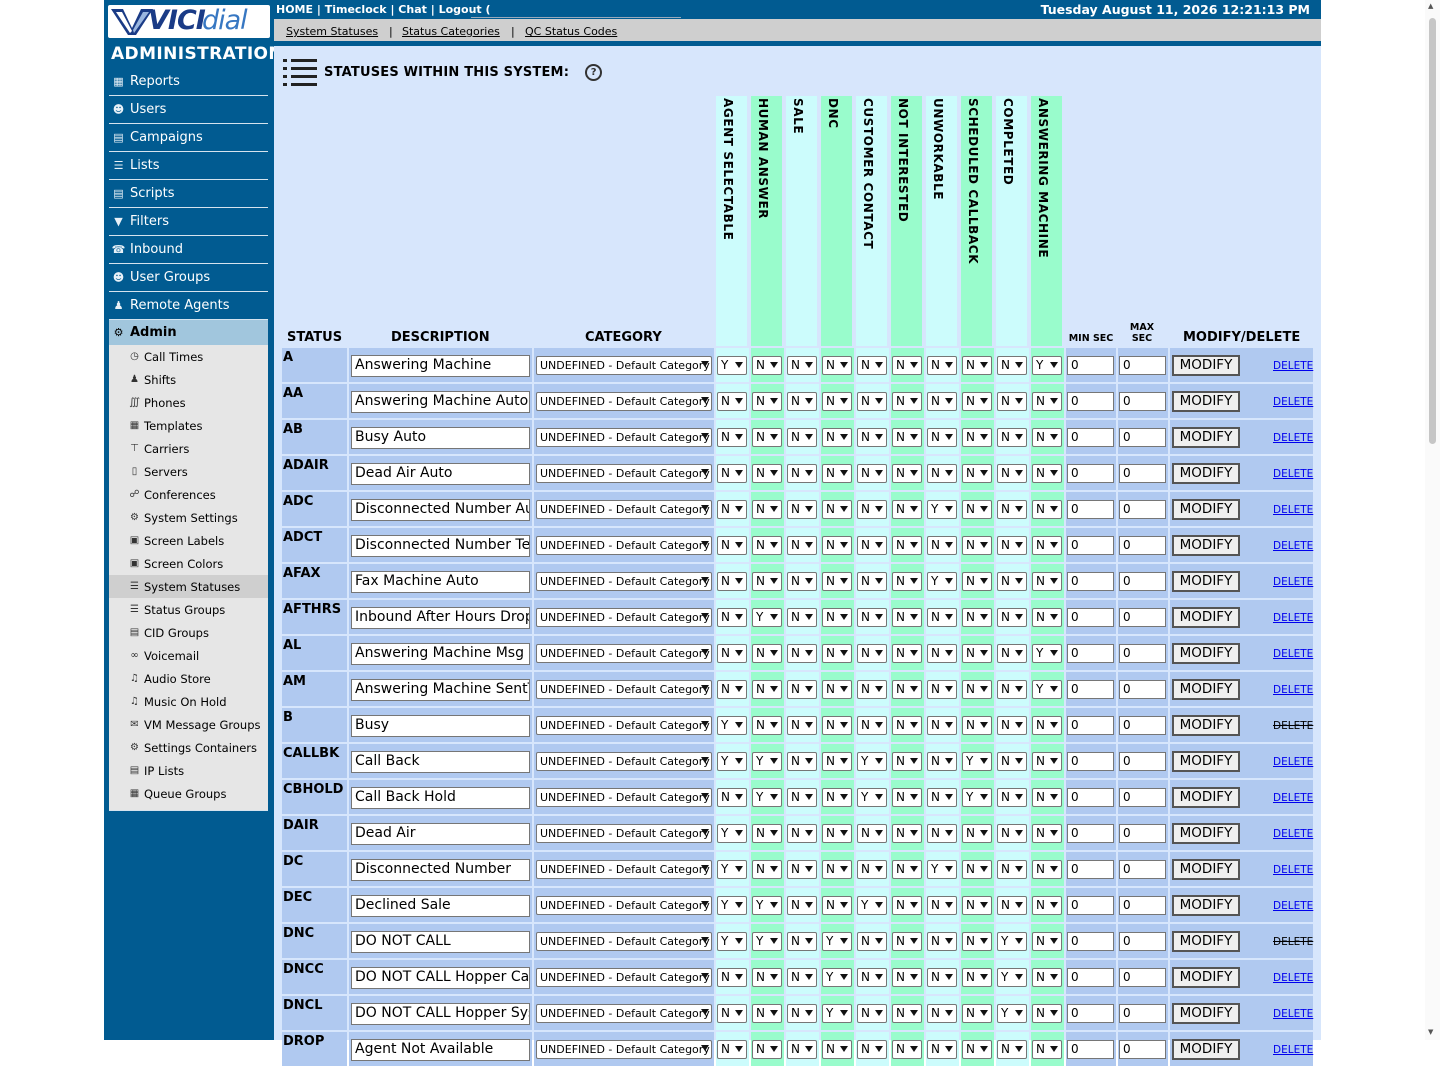  Describe the element at coordinates (188, 194) in the screenshot. I see `sidebar-item-scripts: ▤ Scripts` at that location.